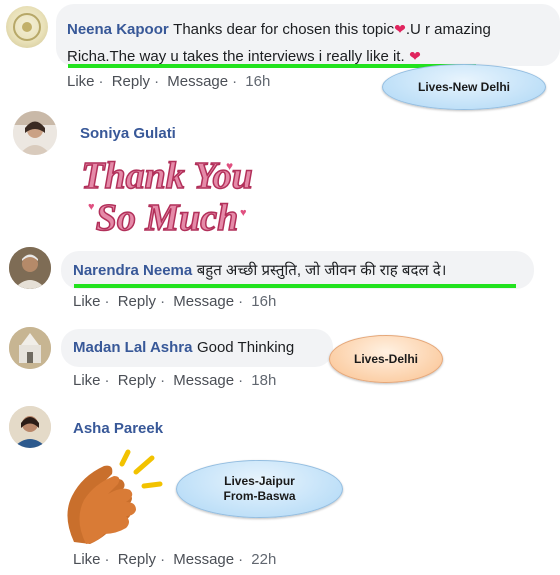 This screenshot has width=560, height=575. Describe the element at coordinates (167, 215) in the screenshot. I see `sticker-line2: So Much` at that location.